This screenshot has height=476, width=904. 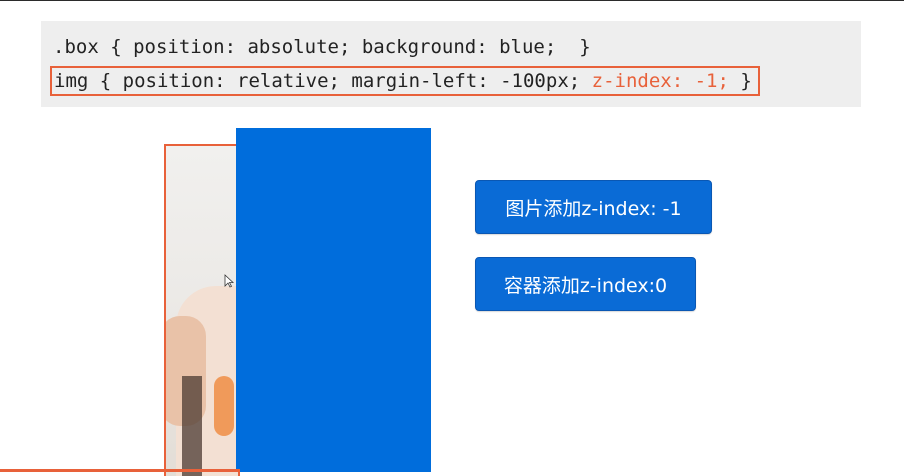 I want to click on demo-image-frame, so click(x=202, y=310).